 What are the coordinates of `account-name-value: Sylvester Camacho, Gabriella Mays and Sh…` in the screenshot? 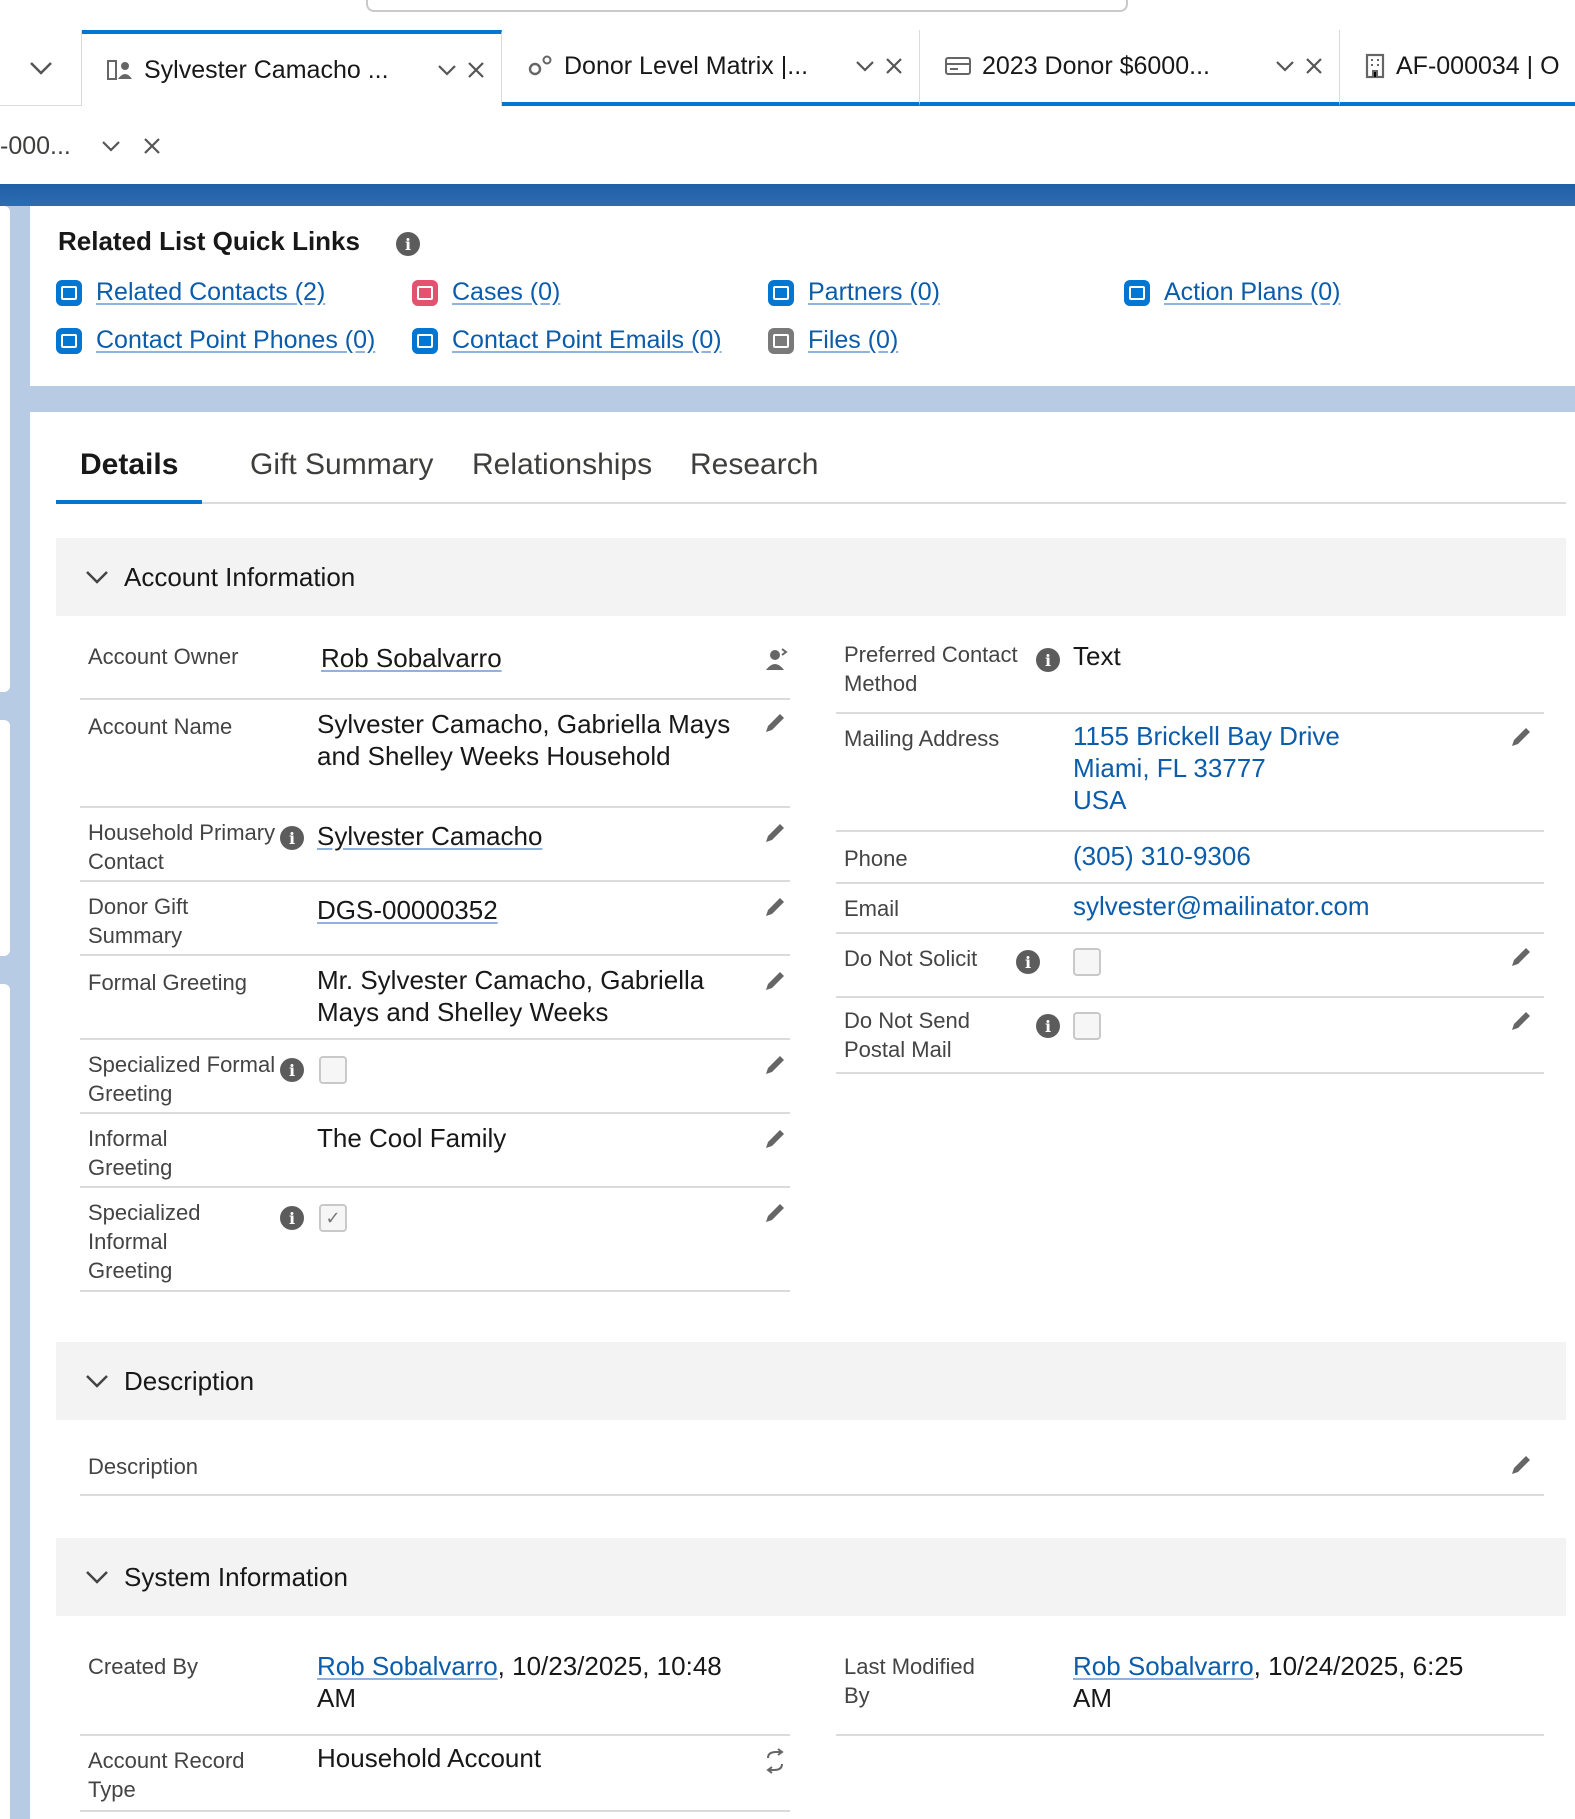 It's located at (524, 740).